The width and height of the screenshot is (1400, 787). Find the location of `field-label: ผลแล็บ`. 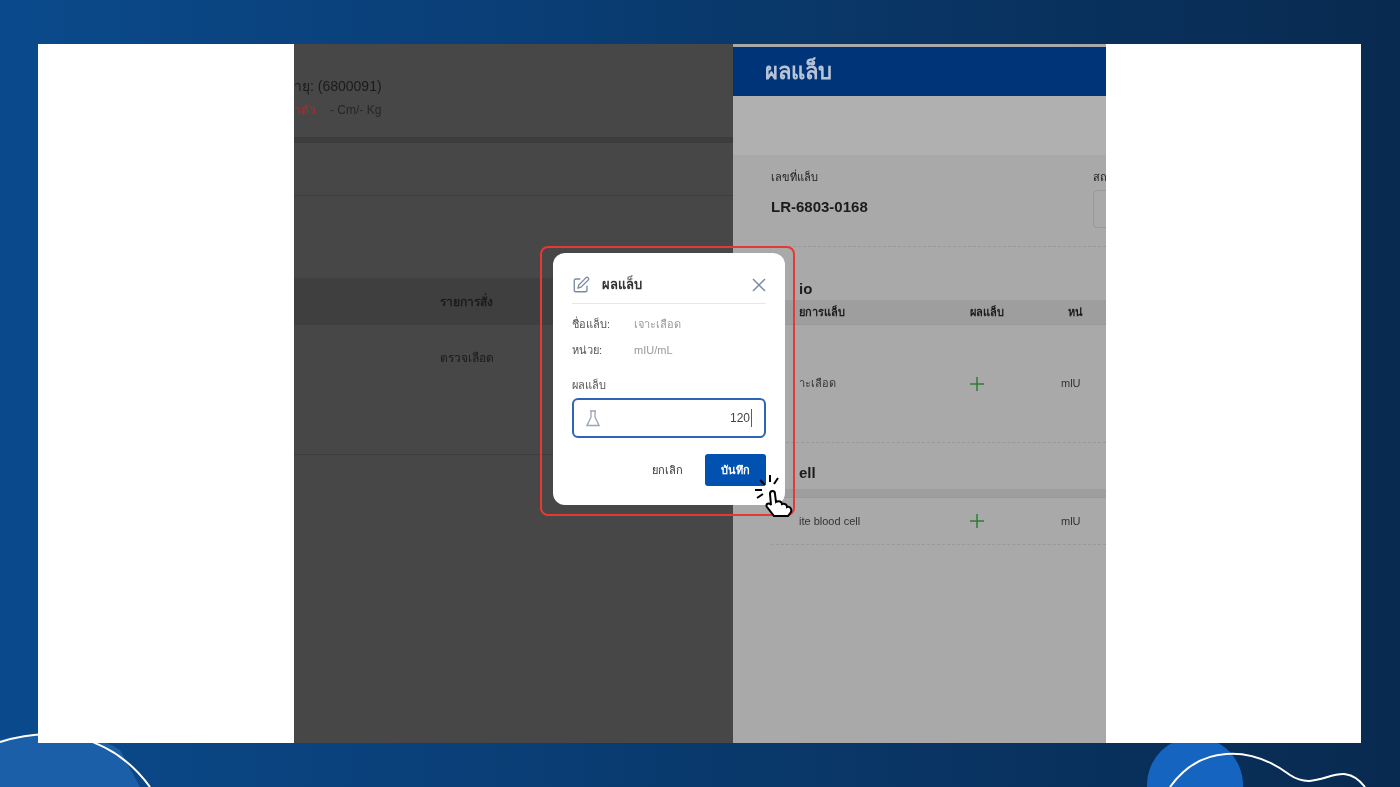

field-label: ผลแล็บ is located at coordinates (589, 385).